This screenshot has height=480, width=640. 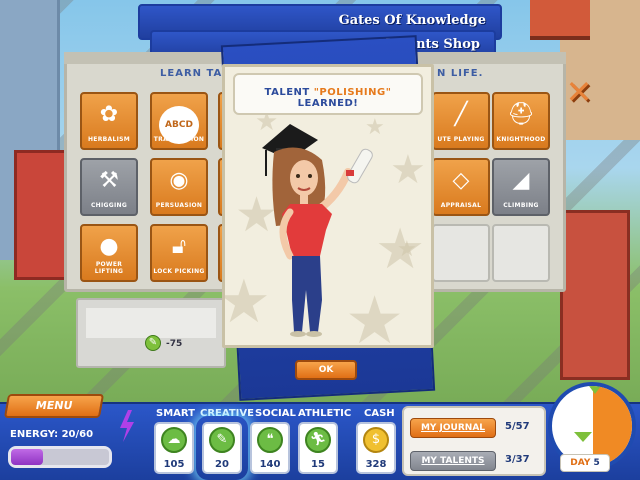 I want to click on talent-tile-flute-playing: ╱ UTE PLAYING, so click(x=461, y=121).